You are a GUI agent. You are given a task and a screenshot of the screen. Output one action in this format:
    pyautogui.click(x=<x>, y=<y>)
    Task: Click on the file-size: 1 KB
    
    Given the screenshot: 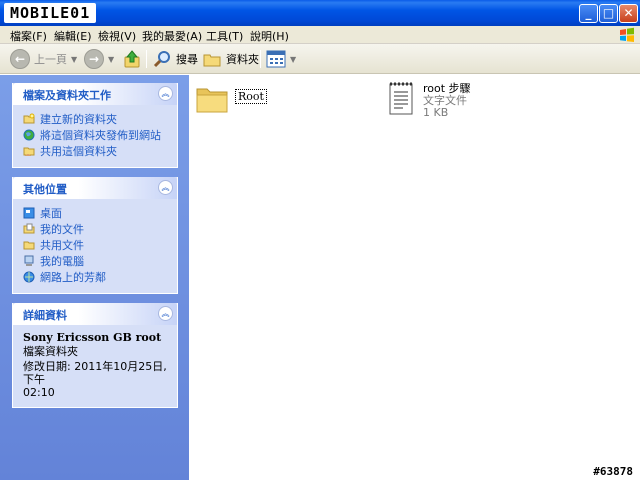 What is the action you would take?
    pyautogui.click(x=436, y=112)
    